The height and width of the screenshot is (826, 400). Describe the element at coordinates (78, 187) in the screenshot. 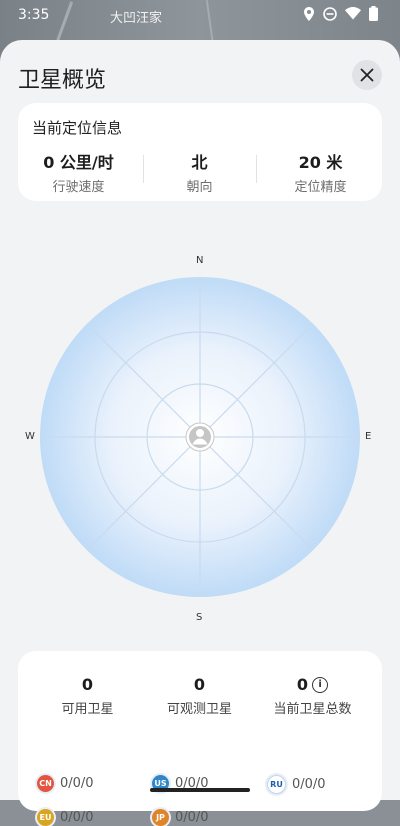

I see `speed-label: 行驶速度` at that location.